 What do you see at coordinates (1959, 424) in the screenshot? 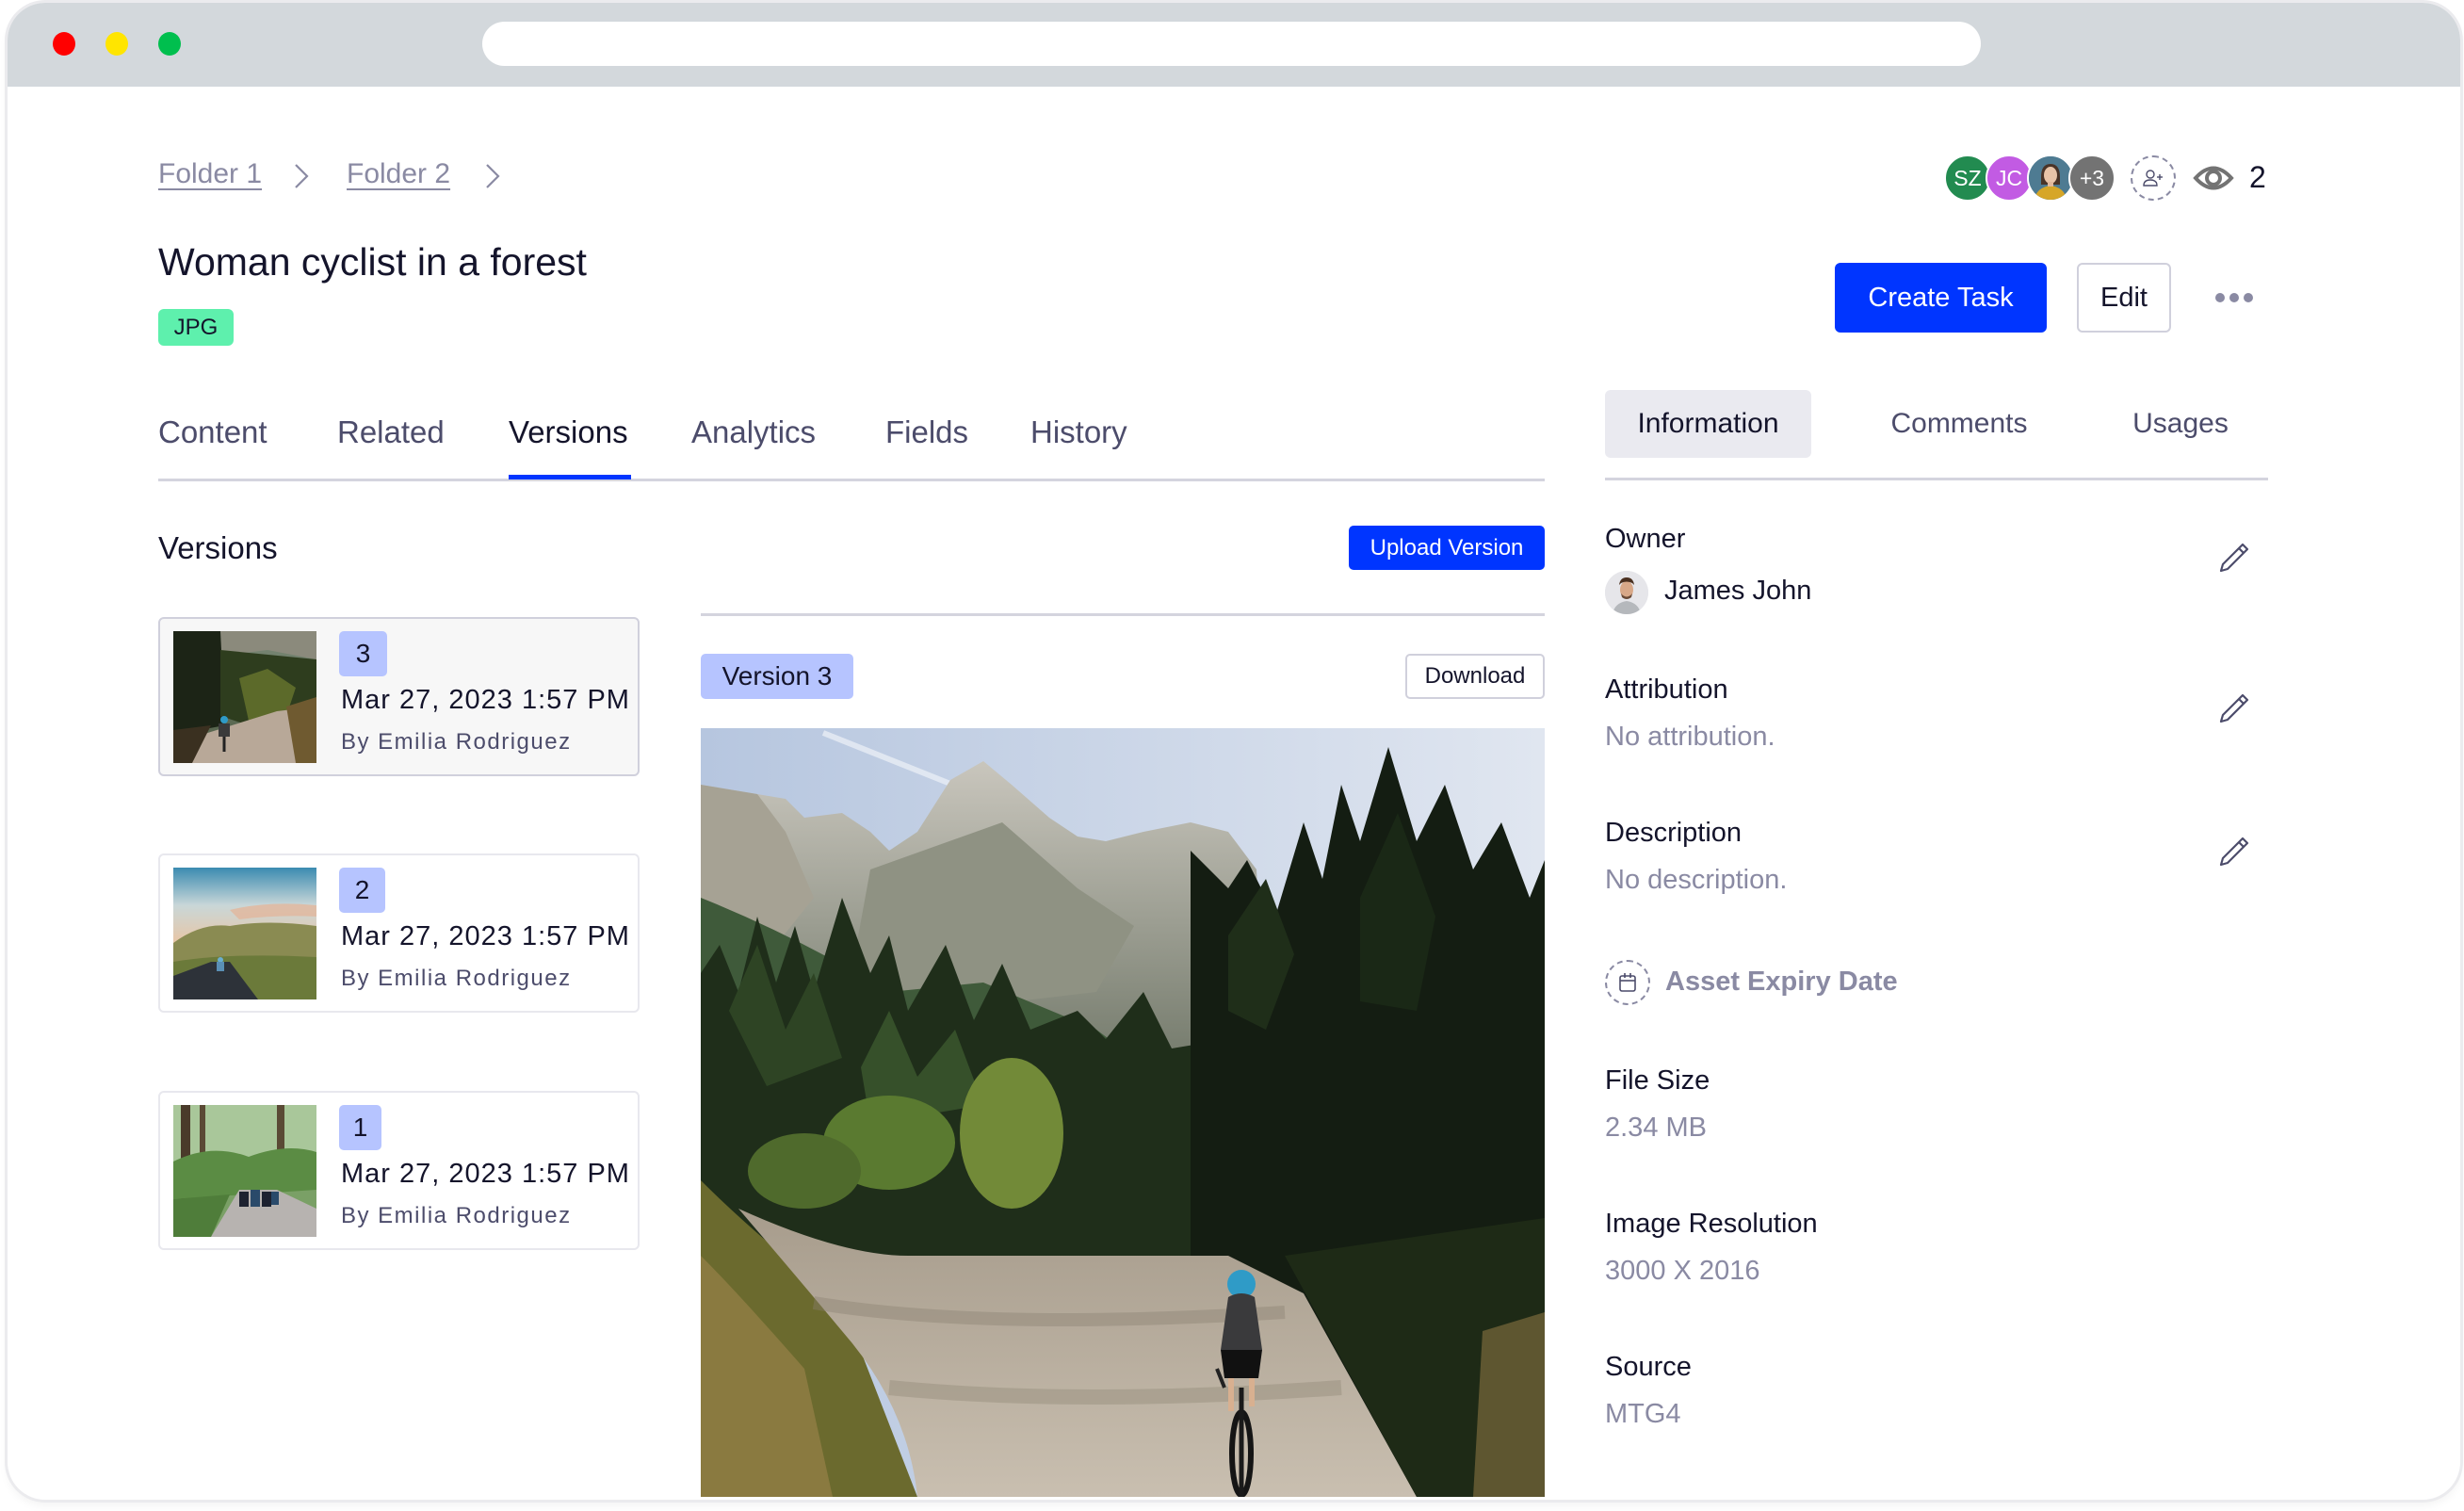
I see `tab-comments: Comments` at bounding box center [1959, 424].